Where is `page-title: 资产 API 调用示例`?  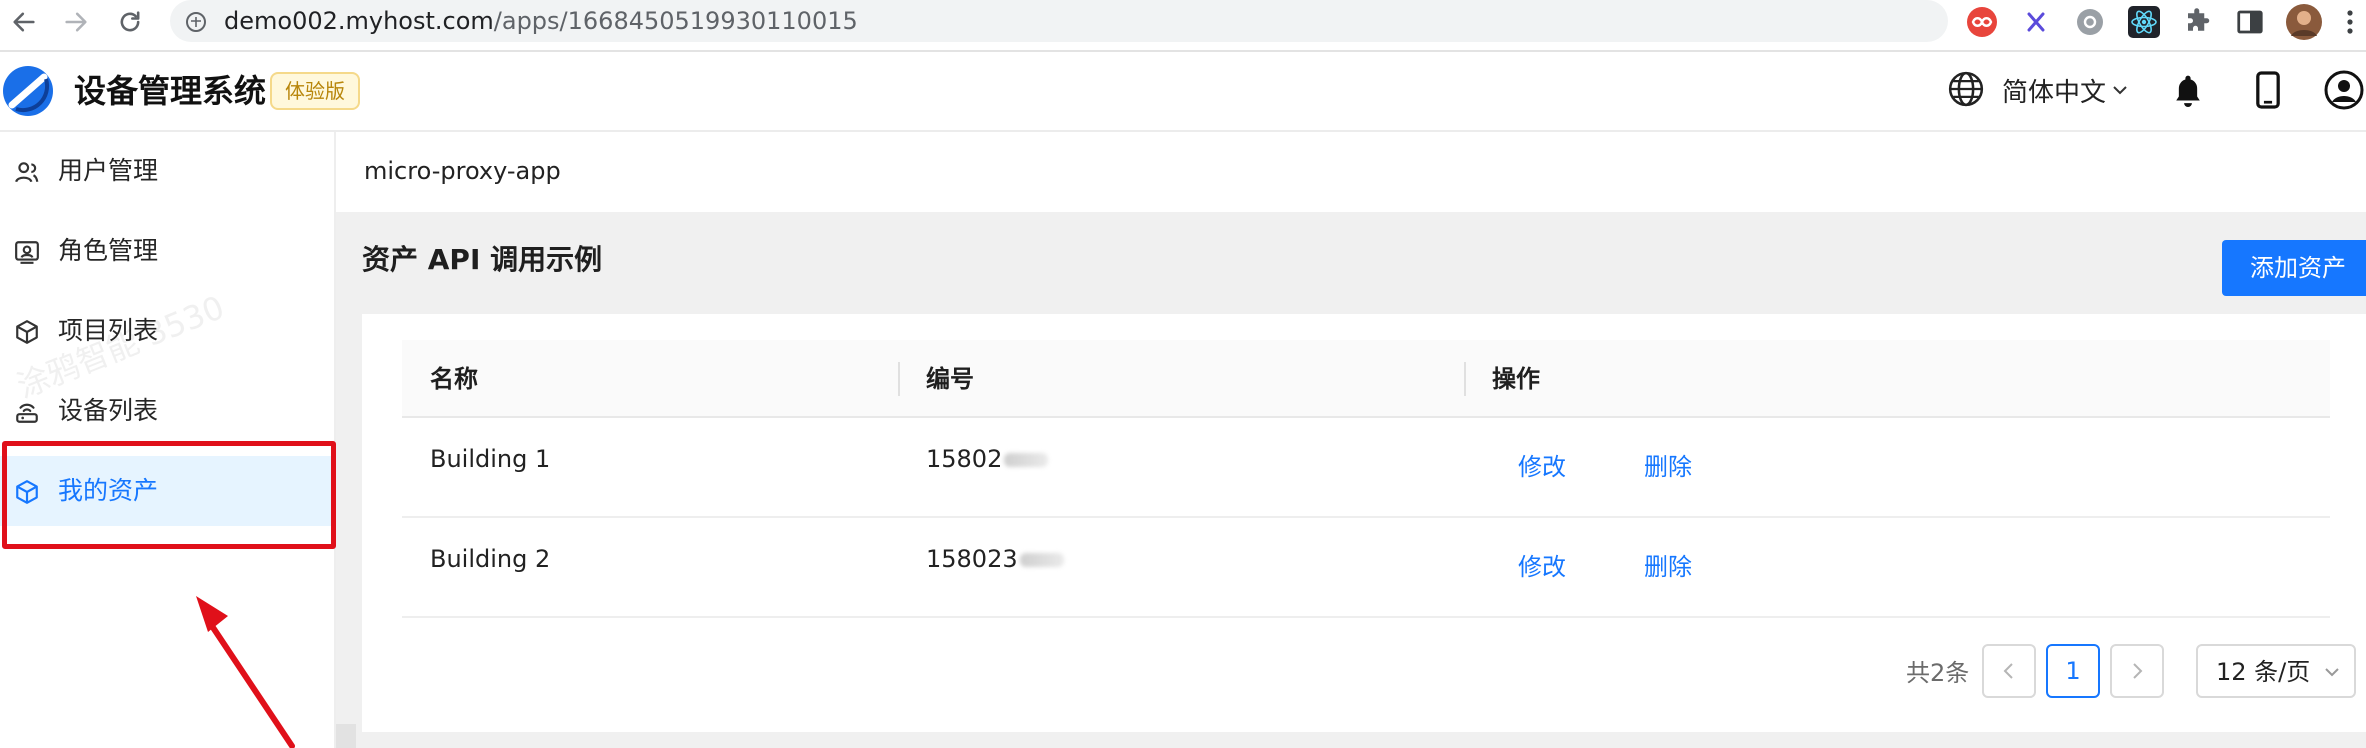
page-title: 资产 API 调用示例 is located at coordinates (482, 259).